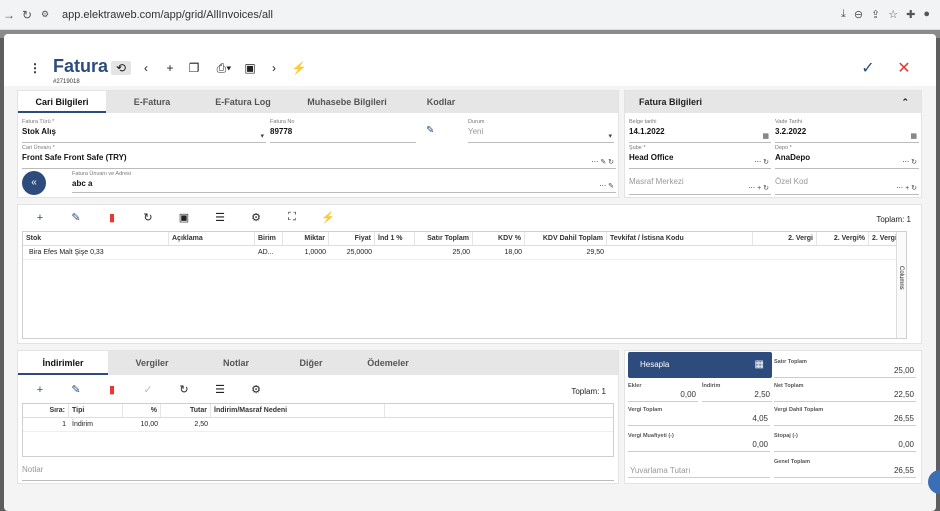 This screenshot has height=511, width=940. I want to click on check-all-icon: ✓, so click(148, 389).